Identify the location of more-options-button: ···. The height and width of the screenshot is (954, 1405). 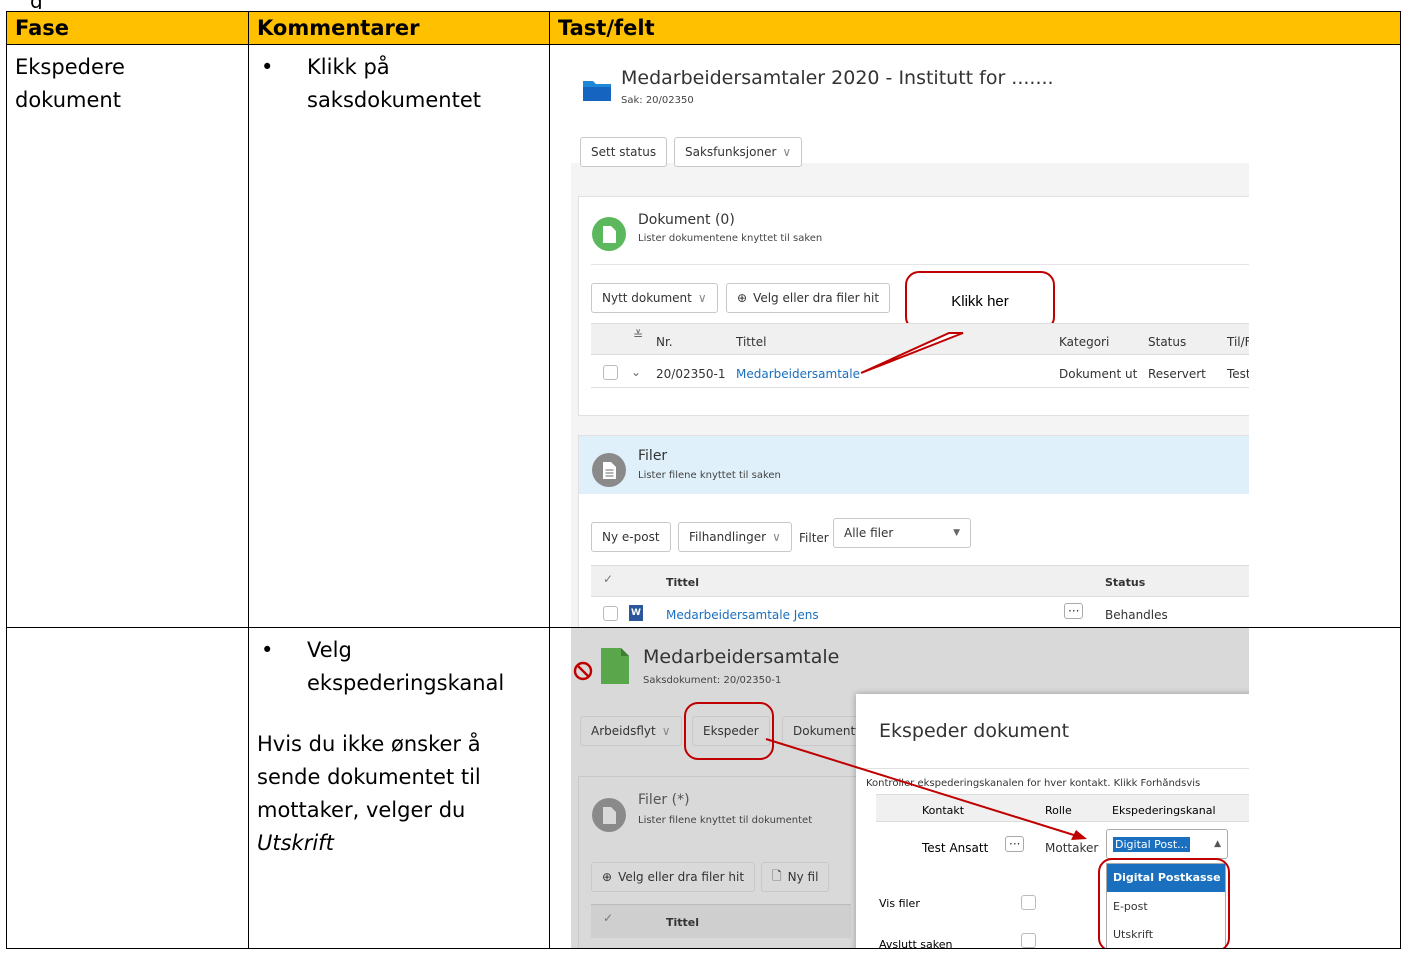
(1074, 611).